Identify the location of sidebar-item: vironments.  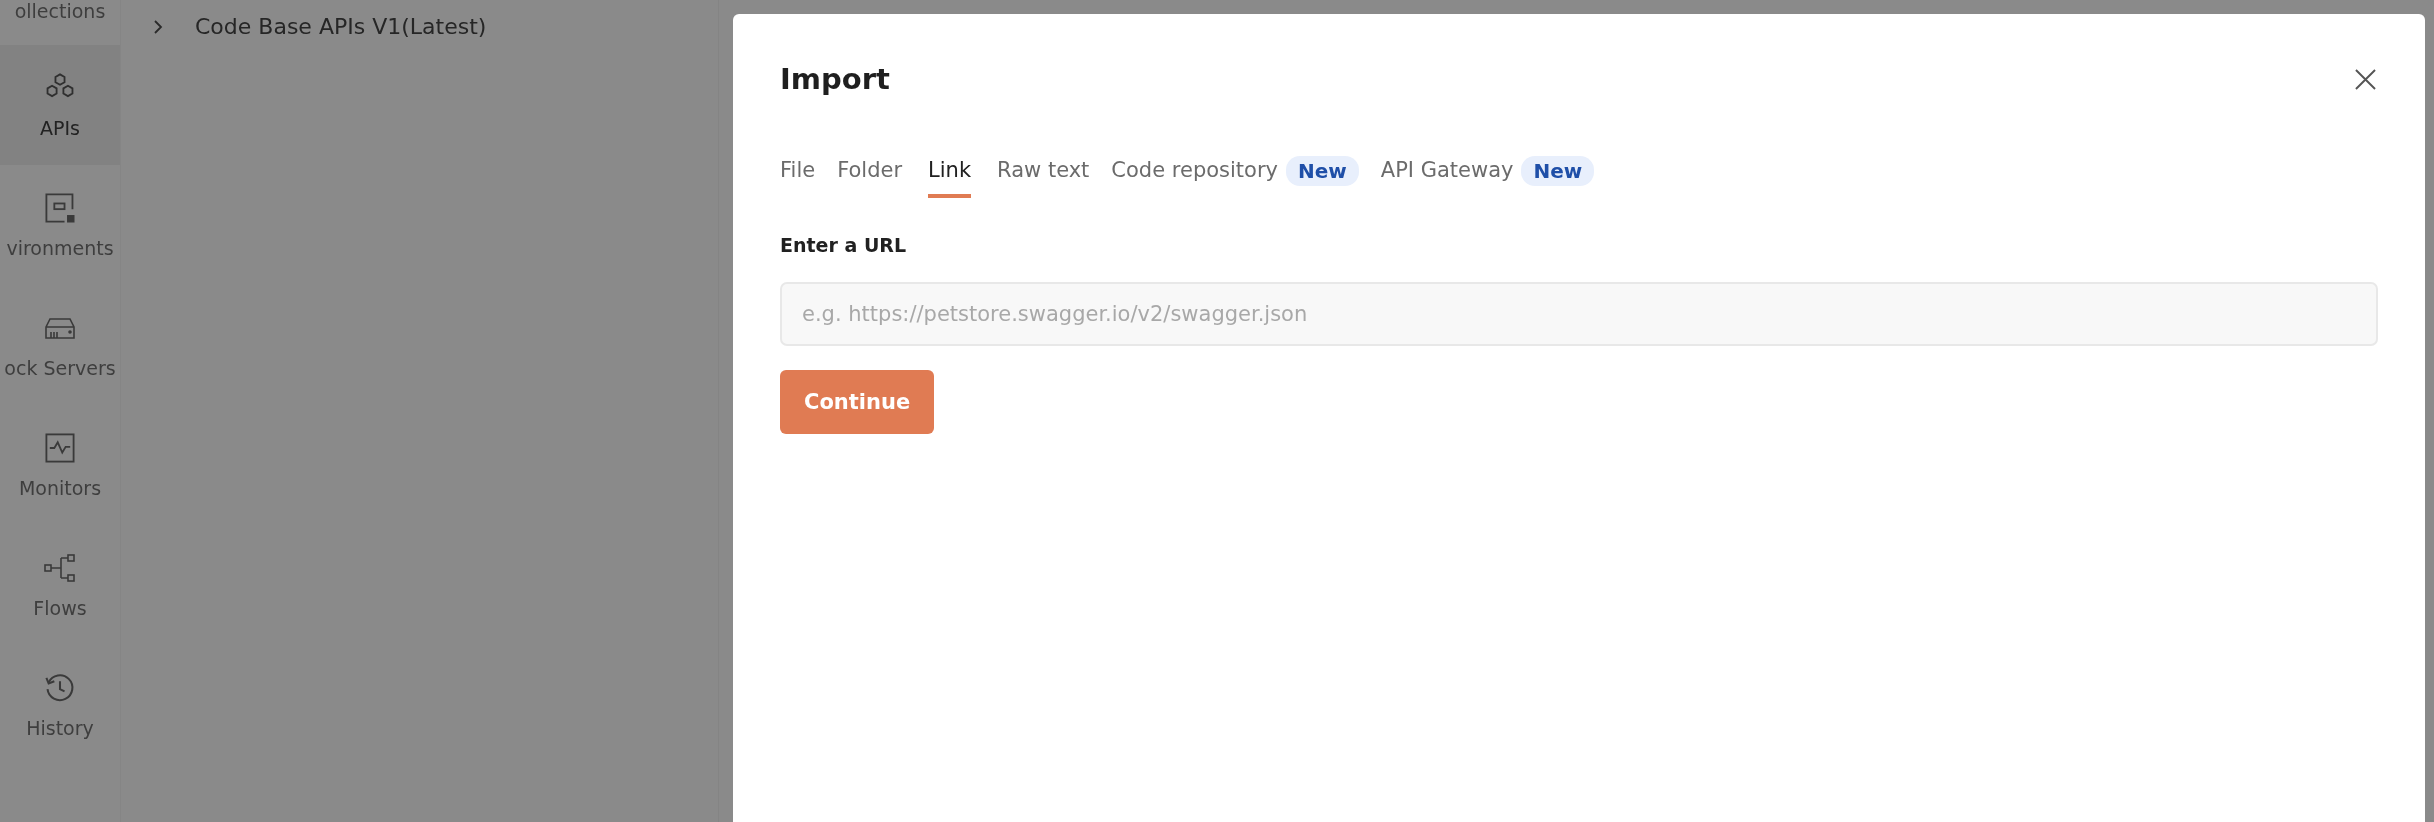
(60, 225).